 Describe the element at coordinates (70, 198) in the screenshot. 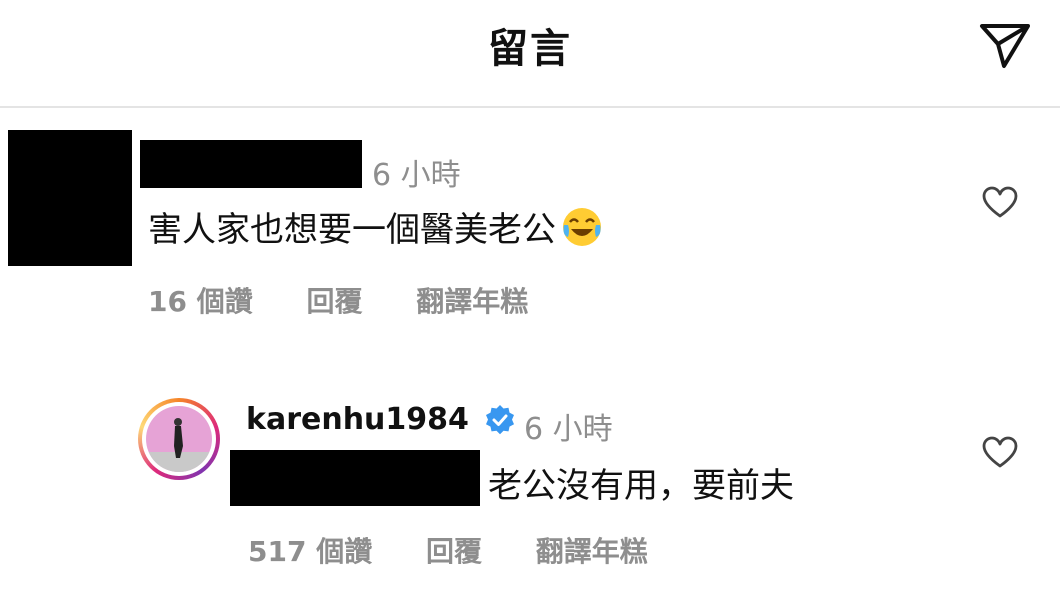

I see `redacted-avatar` at that location.